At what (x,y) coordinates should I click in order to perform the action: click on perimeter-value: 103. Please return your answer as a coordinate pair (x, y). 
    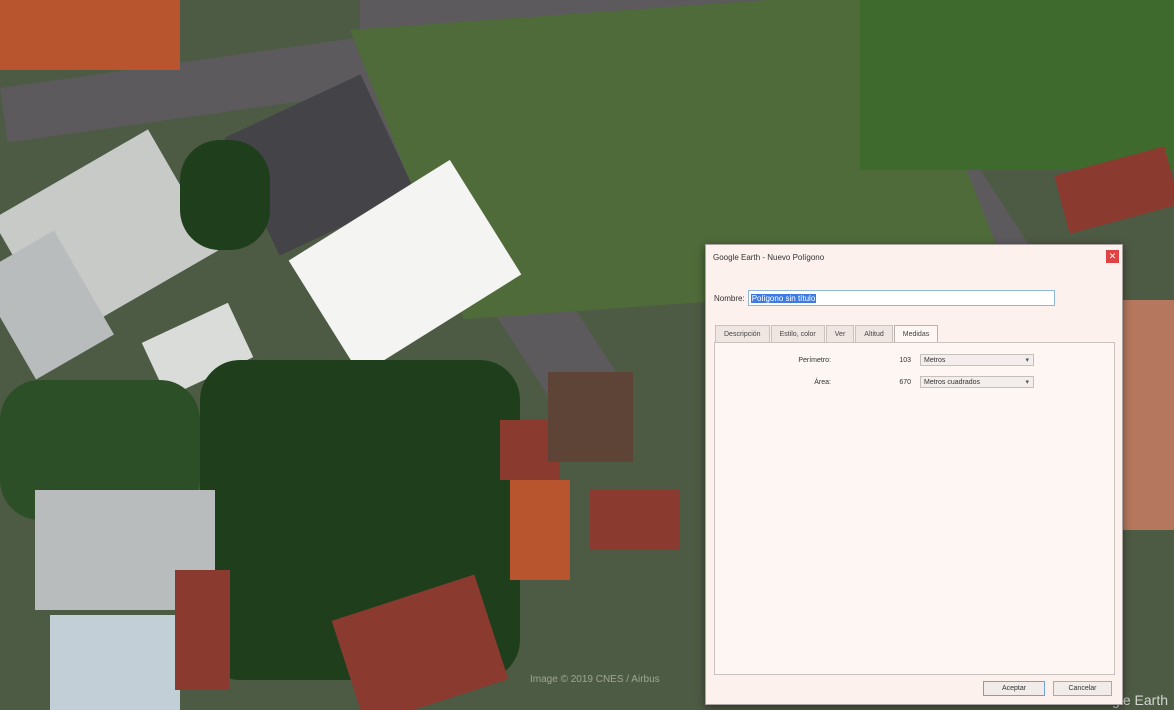
    Looking at the image, I should click on (905, 360).